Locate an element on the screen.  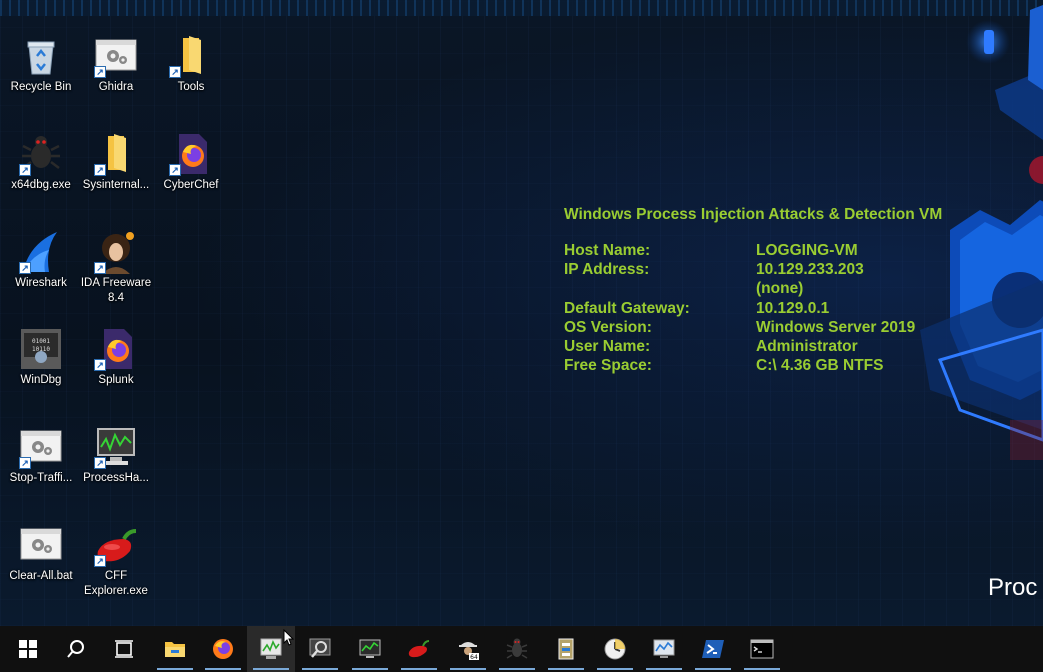
chili-pepper-icon is located at coordinates (419, 649).